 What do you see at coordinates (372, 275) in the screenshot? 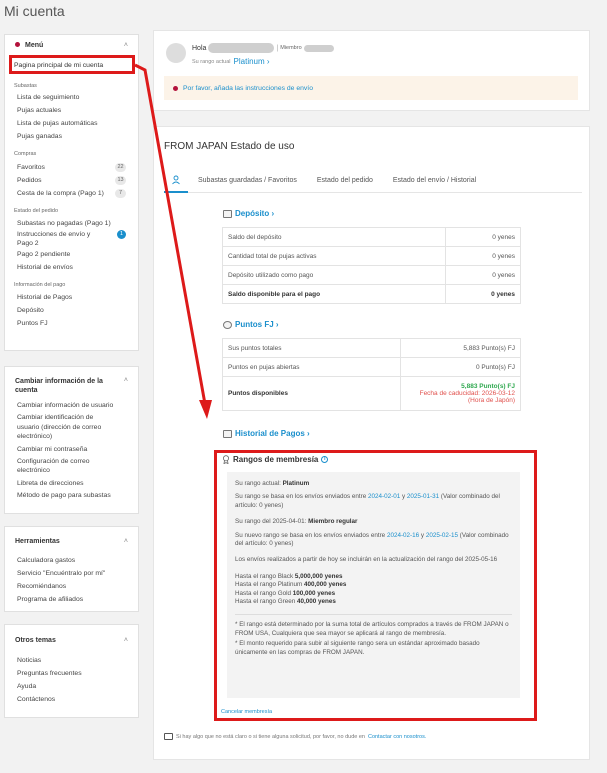
I see `table-row: Depósito utilizado como pago 0 yenes` at bounding box center [372, 275].